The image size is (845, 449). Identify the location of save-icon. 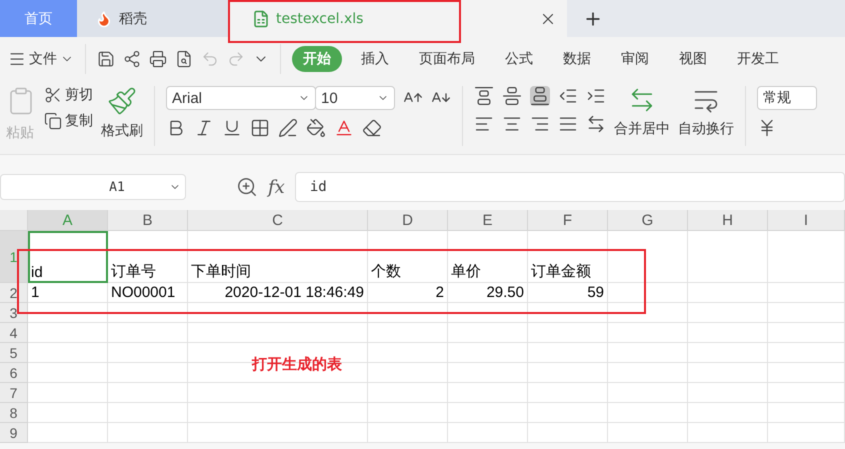
(106, 59).